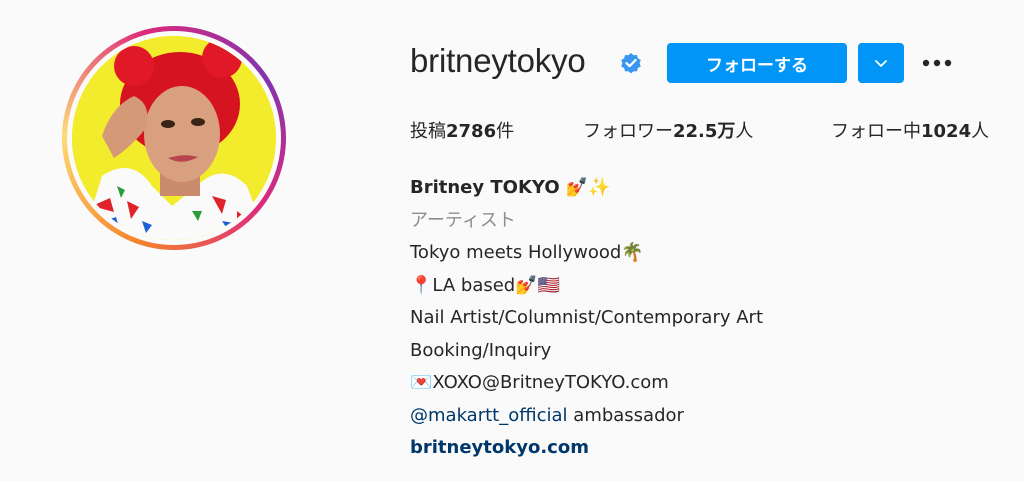 This screenshot has width=1024, height=481. I want to click on posts-count: 2786, so click(471, 131).